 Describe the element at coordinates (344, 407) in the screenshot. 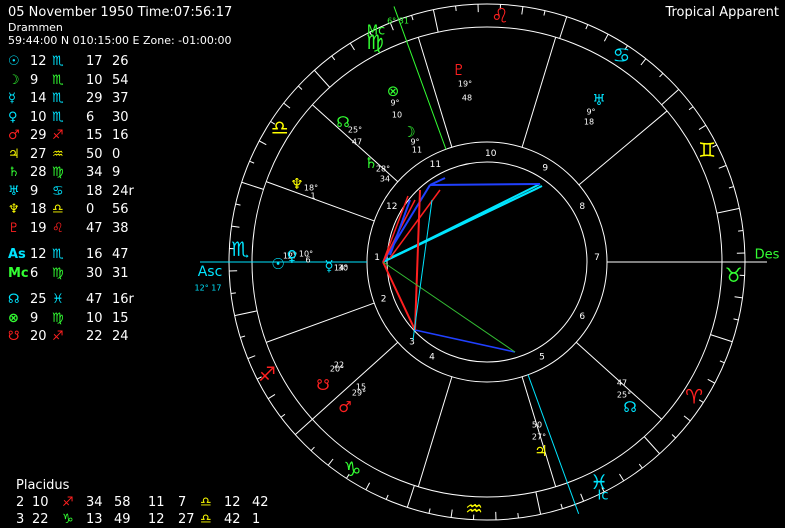

I see `chart-planet-glyph: ♂` at that location.